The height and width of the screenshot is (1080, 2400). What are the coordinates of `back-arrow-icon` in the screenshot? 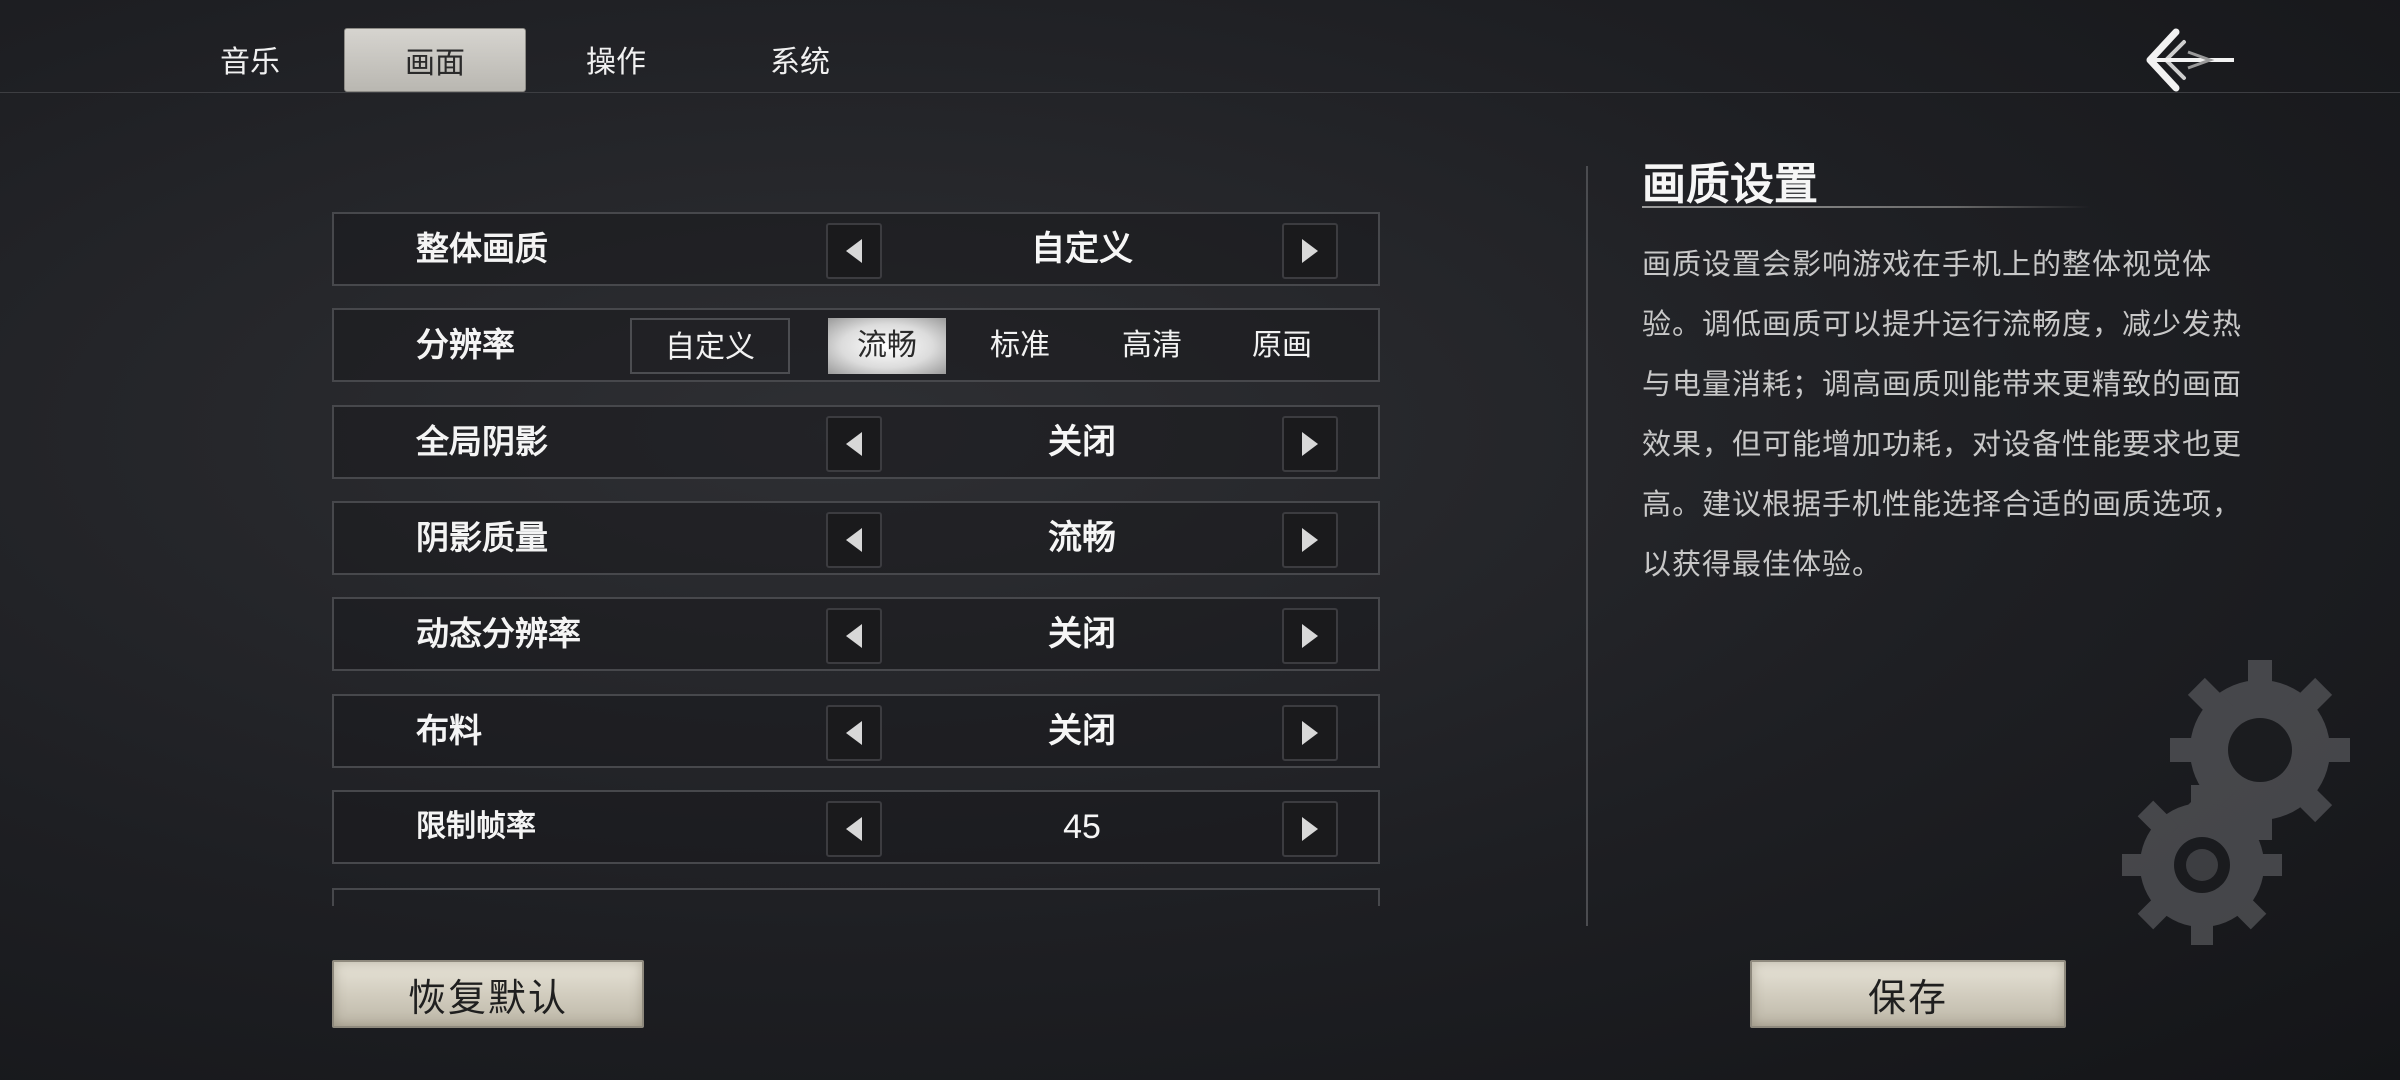 It's located at (2190, 60).